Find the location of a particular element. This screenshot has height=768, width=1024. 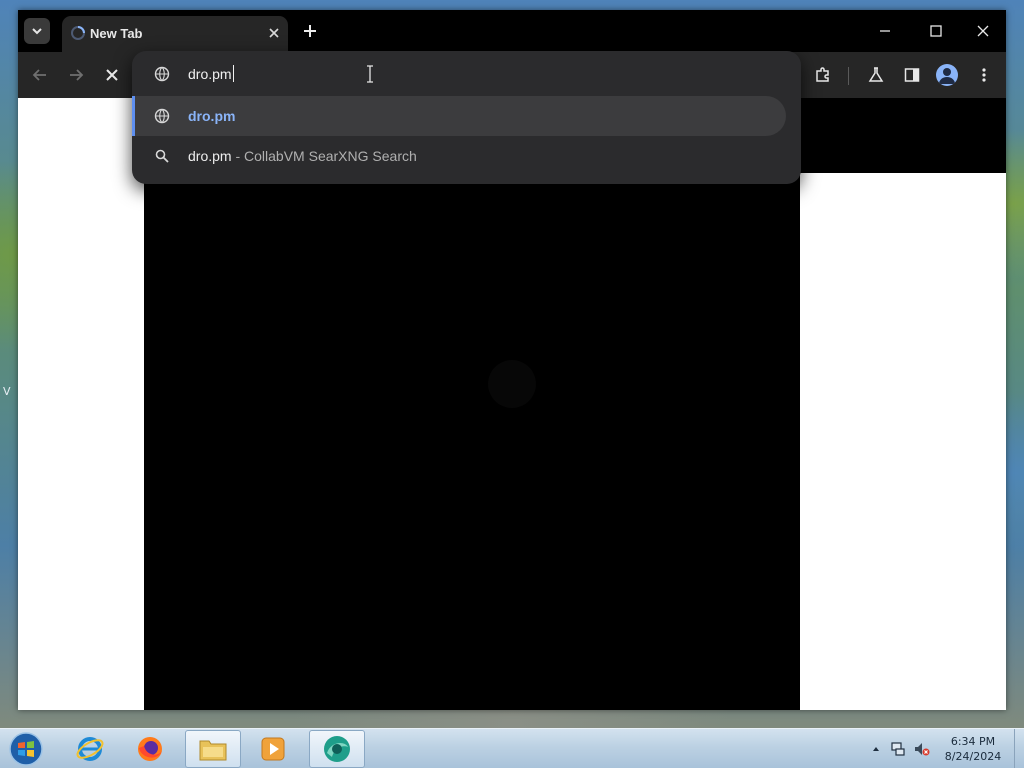

suggestion-query: dro.pm is located at coordinates (210, 156).